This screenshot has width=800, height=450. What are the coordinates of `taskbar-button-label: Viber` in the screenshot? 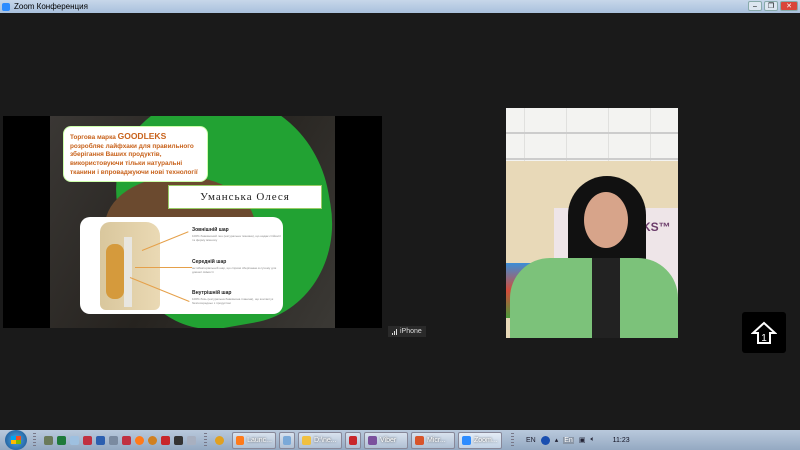 It's located at (388, 440).